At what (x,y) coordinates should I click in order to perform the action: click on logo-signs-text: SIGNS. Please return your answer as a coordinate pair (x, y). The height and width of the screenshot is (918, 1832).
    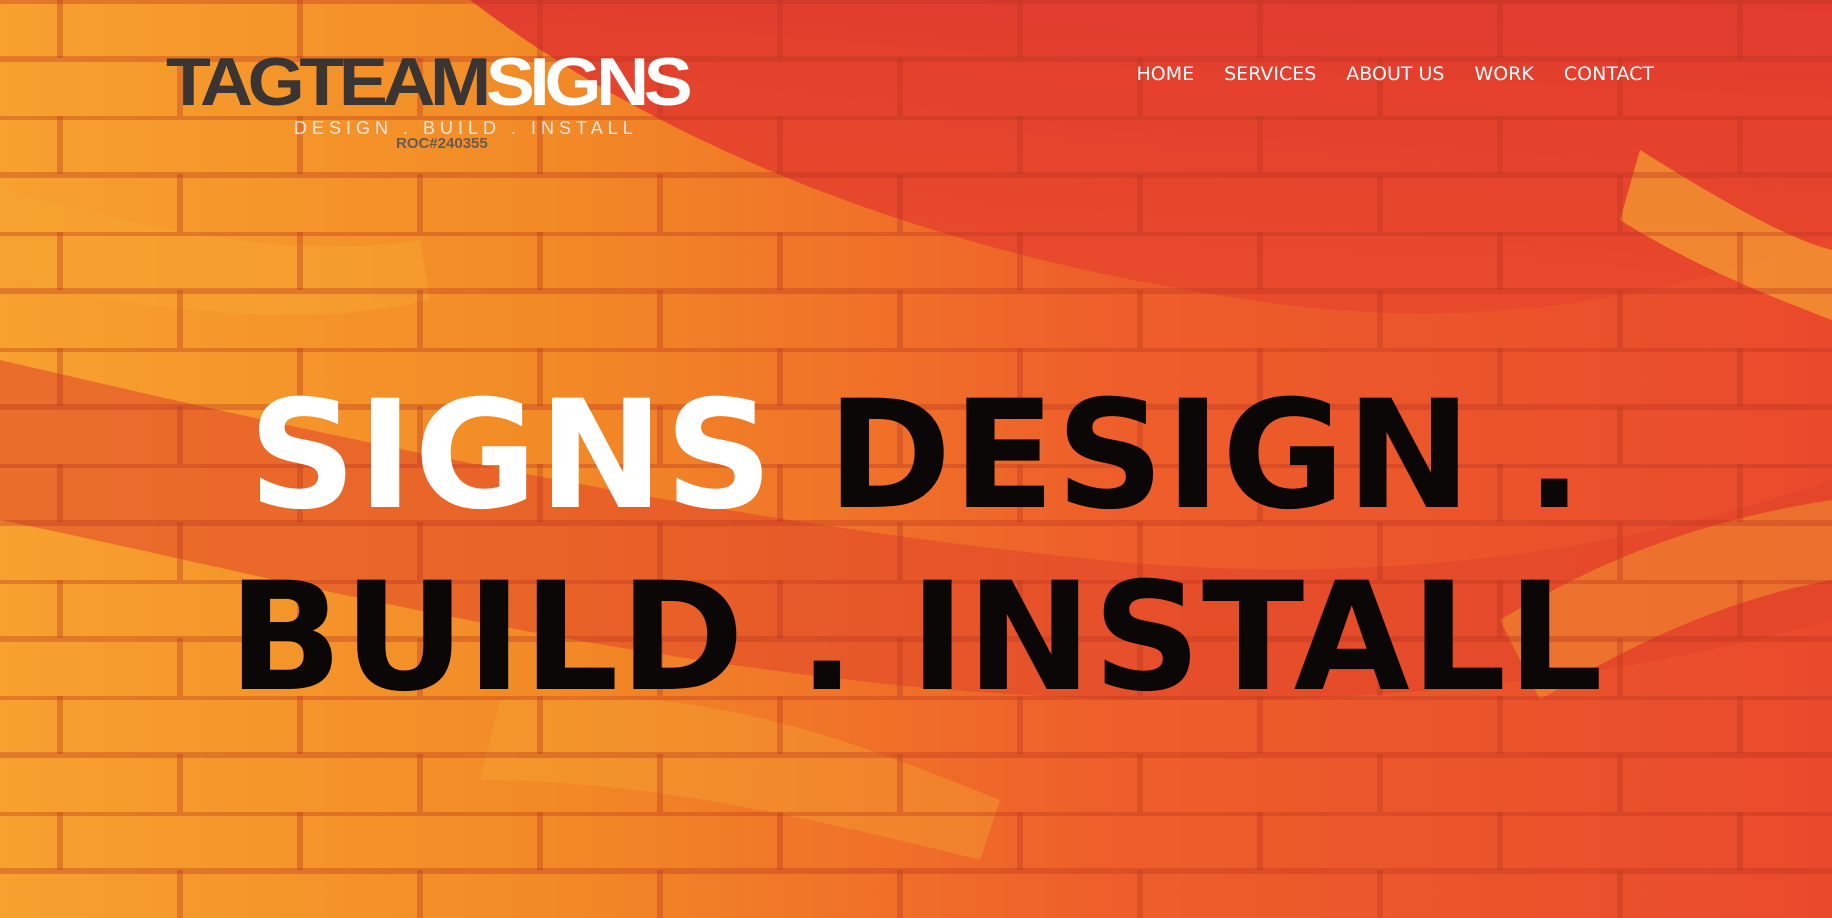
    Looking at the image, I should click on (589, 82).